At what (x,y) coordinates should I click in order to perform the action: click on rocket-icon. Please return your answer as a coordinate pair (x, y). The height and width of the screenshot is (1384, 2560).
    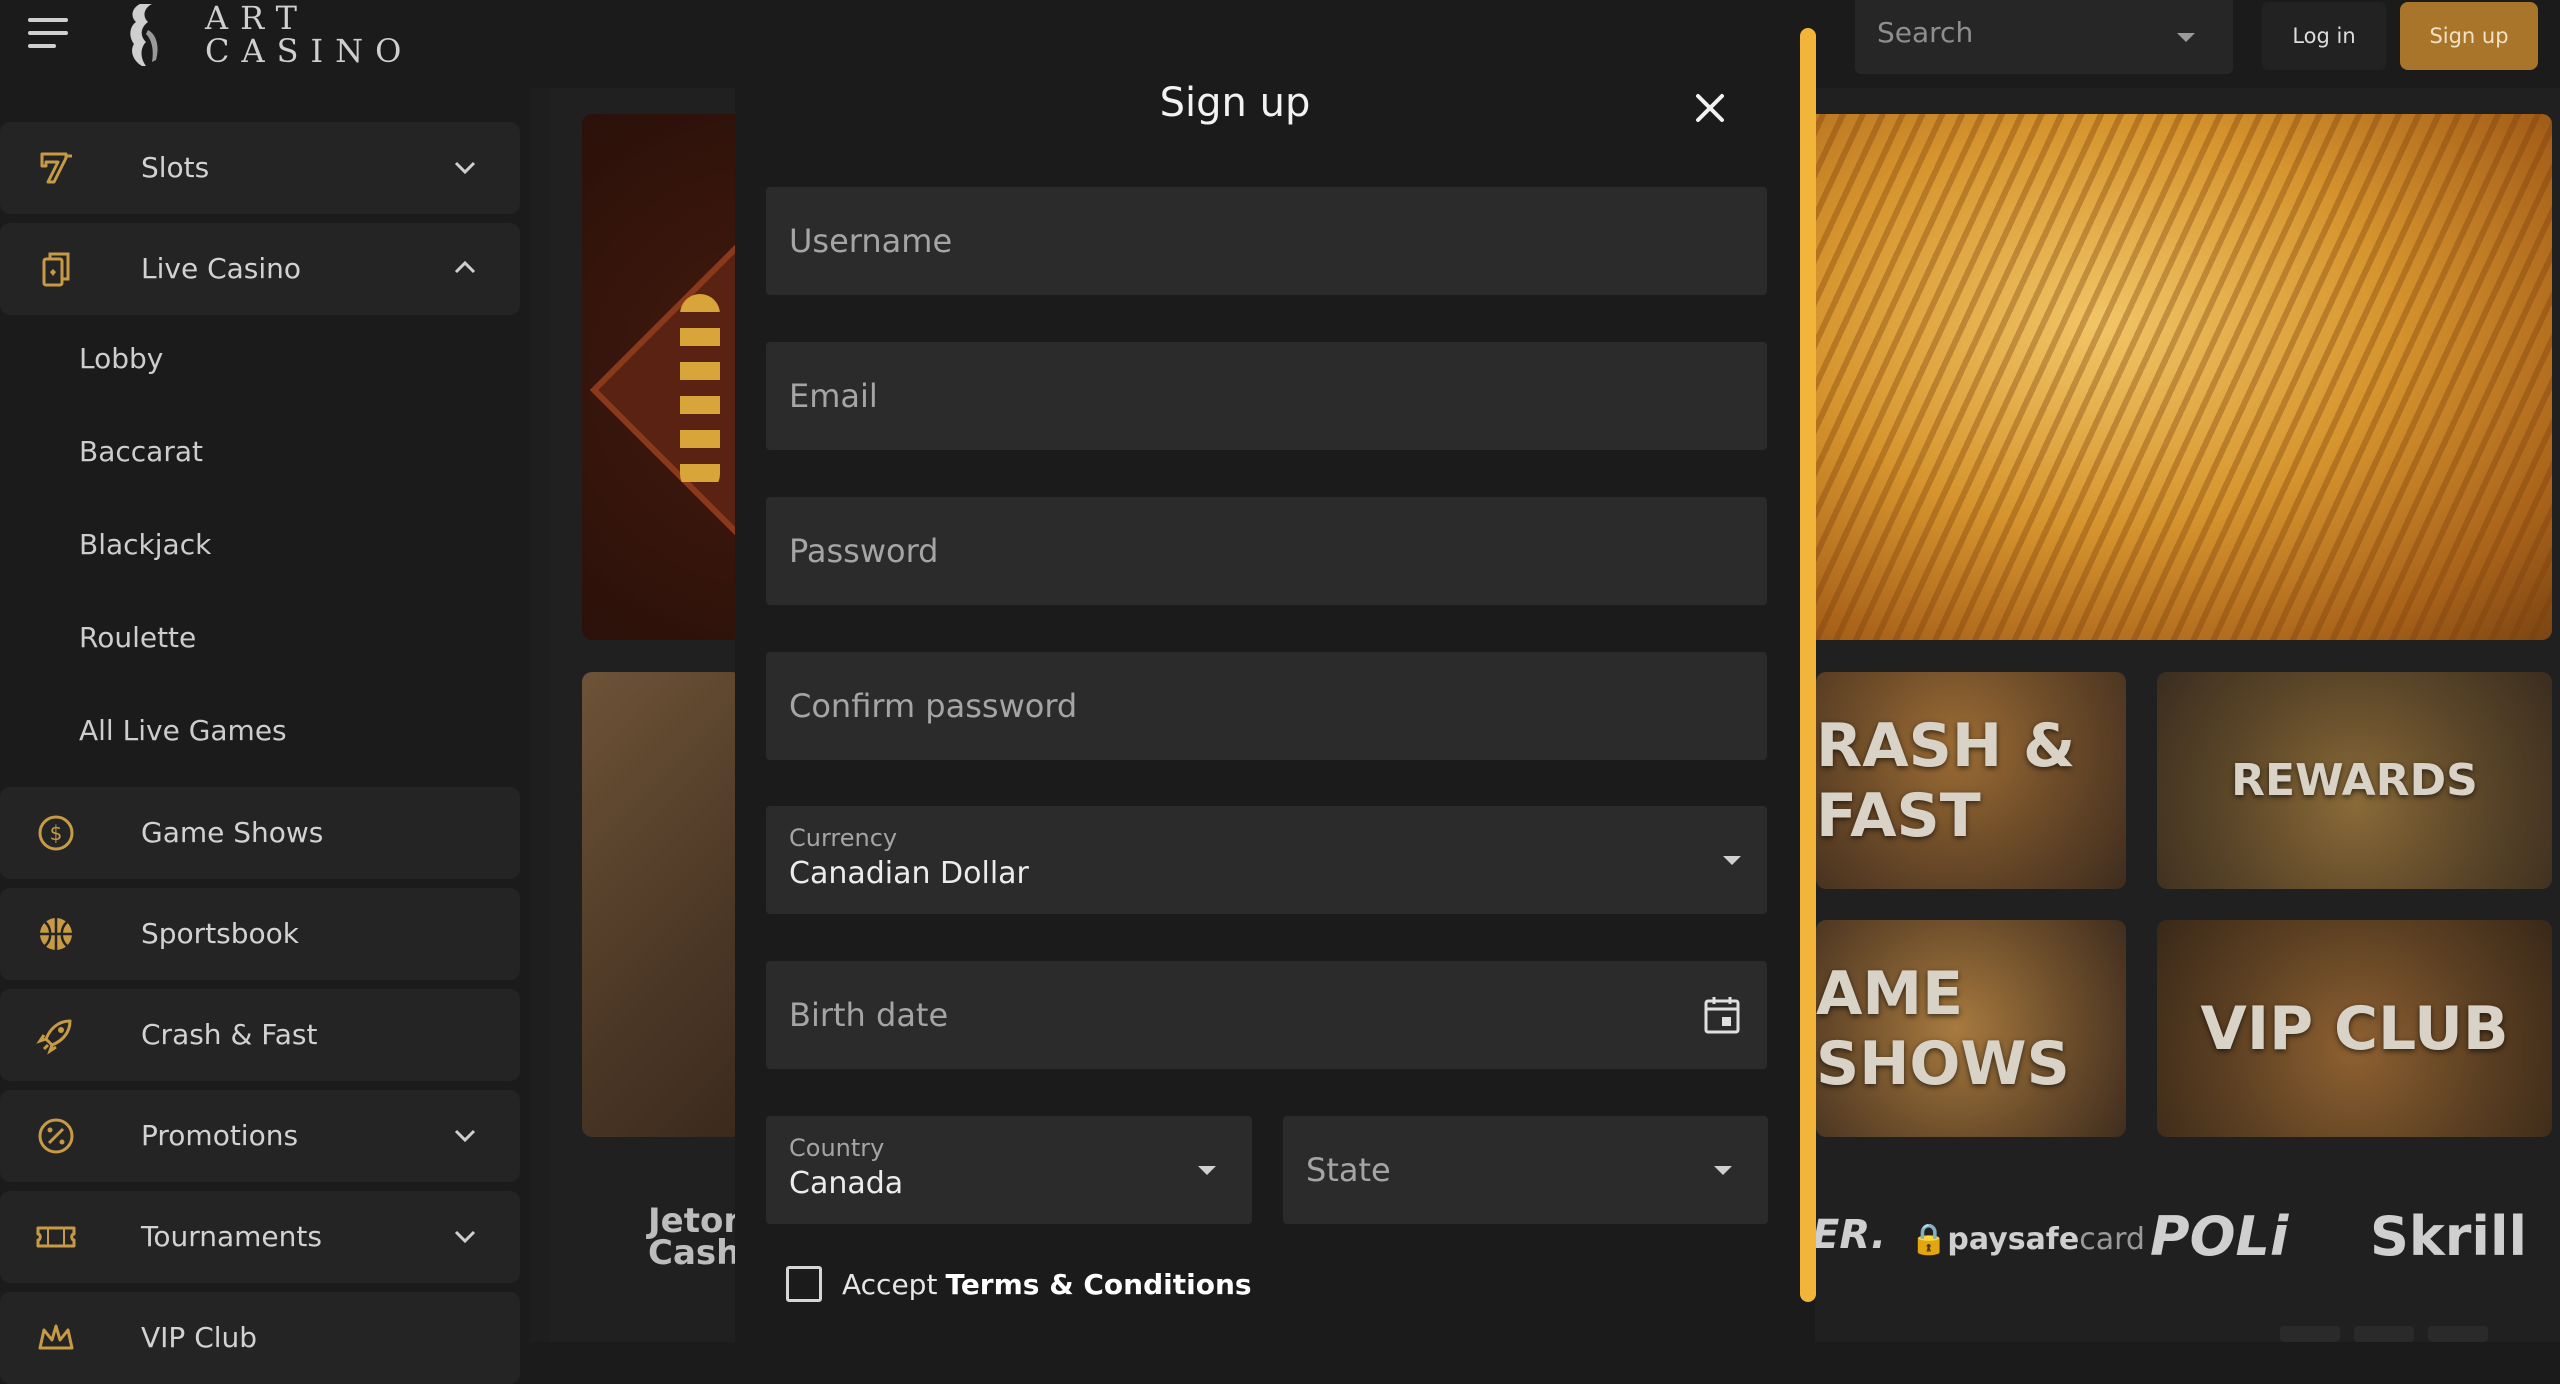
    Looking at the image, I should click on (54, 1037).